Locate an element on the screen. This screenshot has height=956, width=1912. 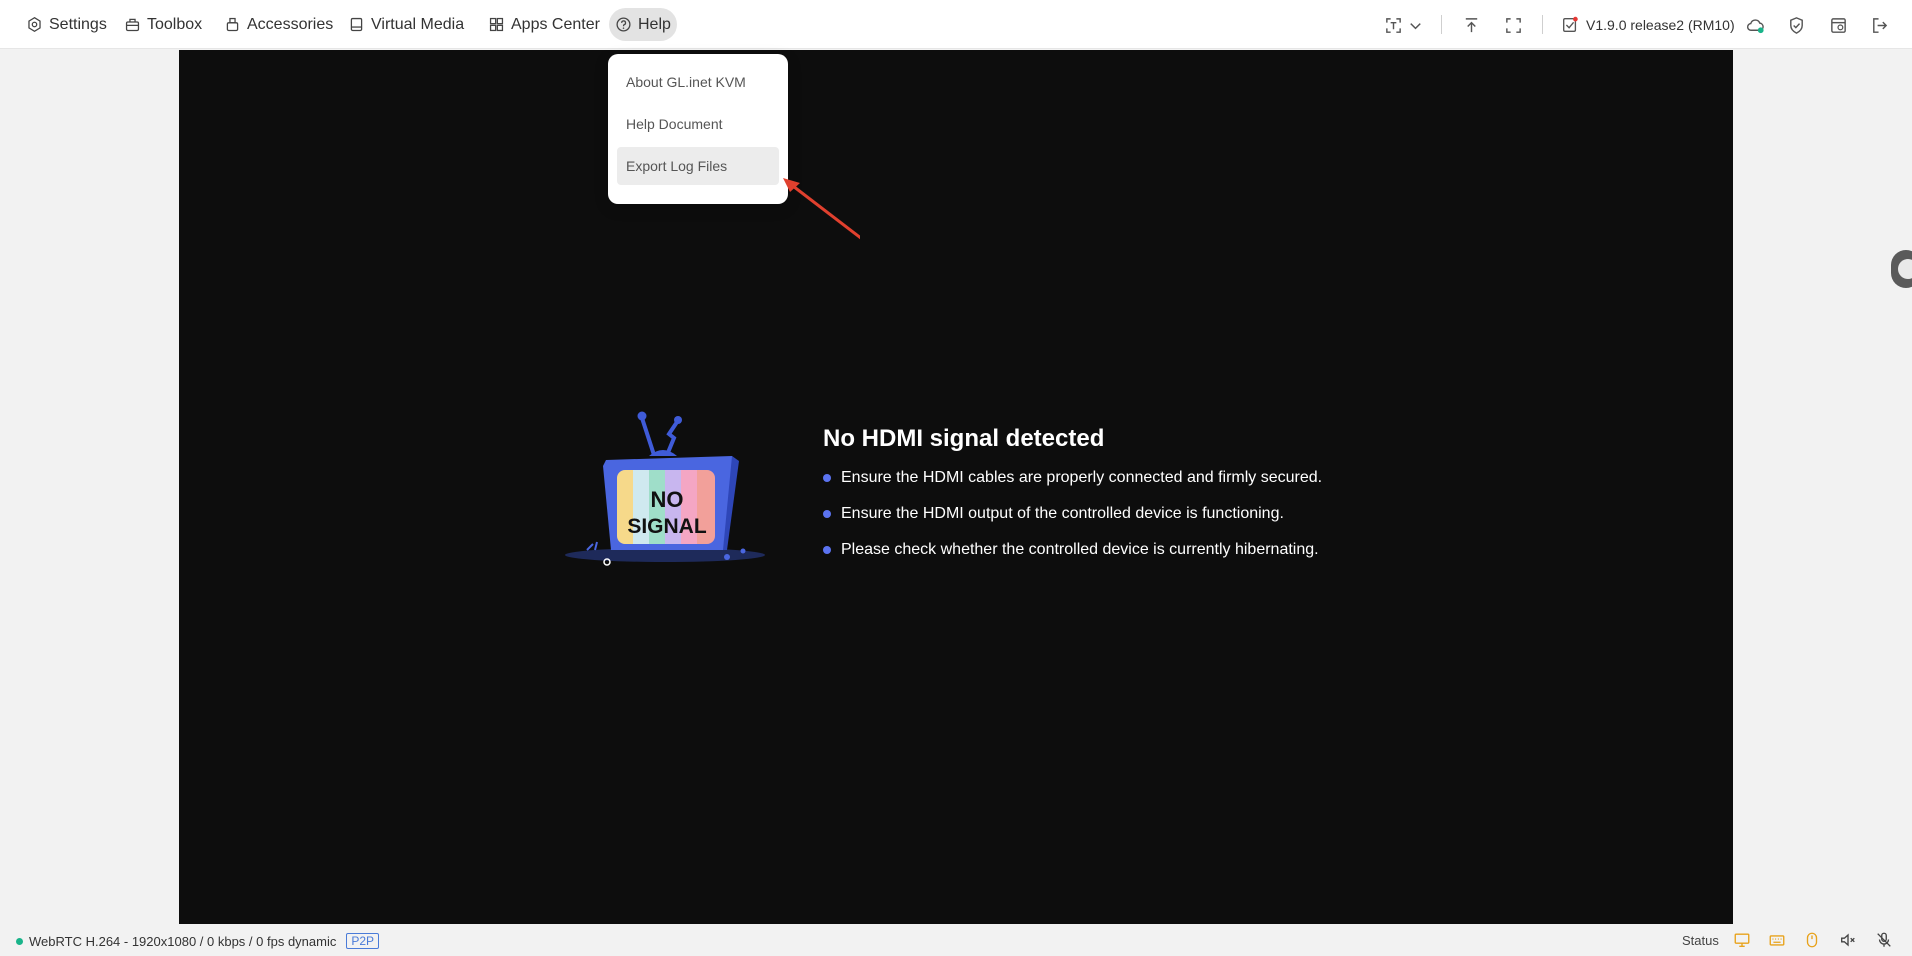
fullscreen-button is located at coordinates (1513, 25).